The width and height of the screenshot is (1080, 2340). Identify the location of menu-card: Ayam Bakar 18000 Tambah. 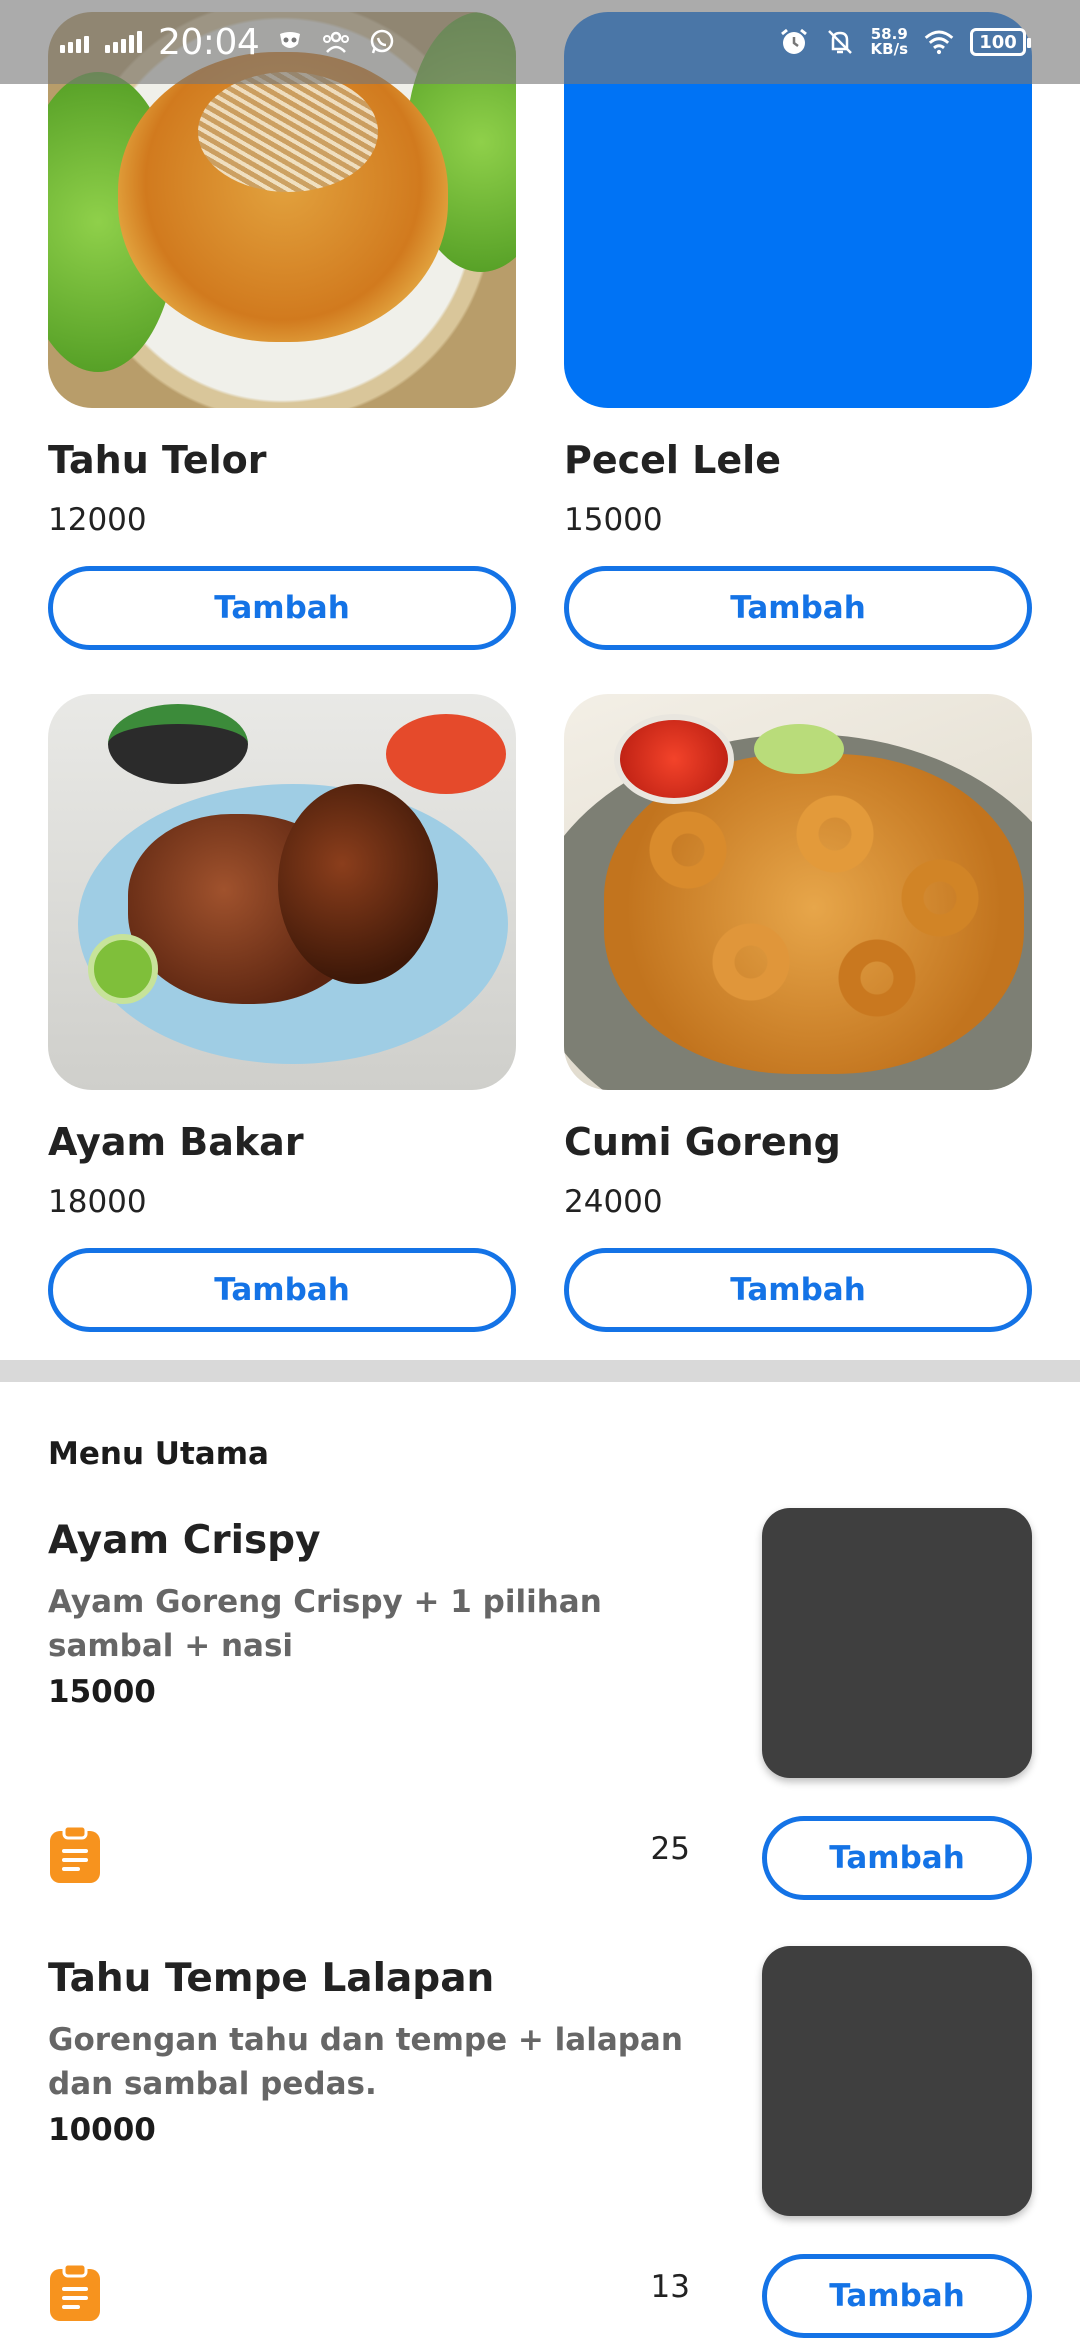
(282, 1013).